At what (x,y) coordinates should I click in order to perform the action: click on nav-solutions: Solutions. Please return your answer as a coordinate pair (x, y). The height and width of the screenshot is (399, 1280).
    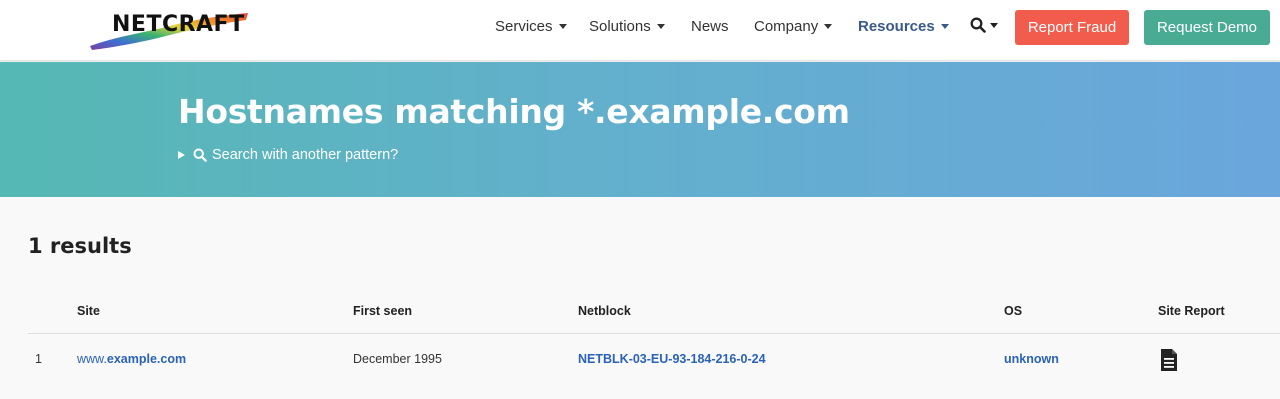
    Looking at the image, I should click on (627, 26).